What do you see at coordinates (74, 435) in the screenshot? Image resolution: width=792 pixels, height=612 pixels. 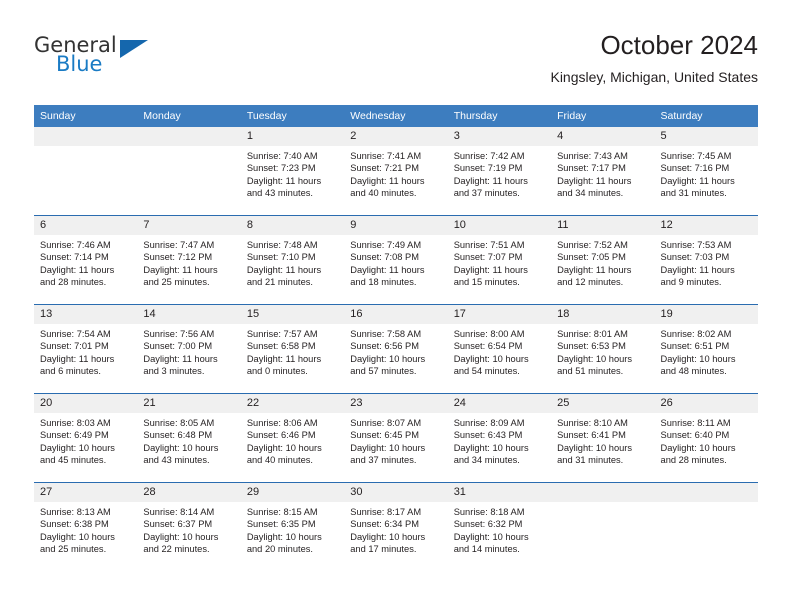 I see `sunset-text: Sunset: 6:49 PM` at bounding box center [74, 435].